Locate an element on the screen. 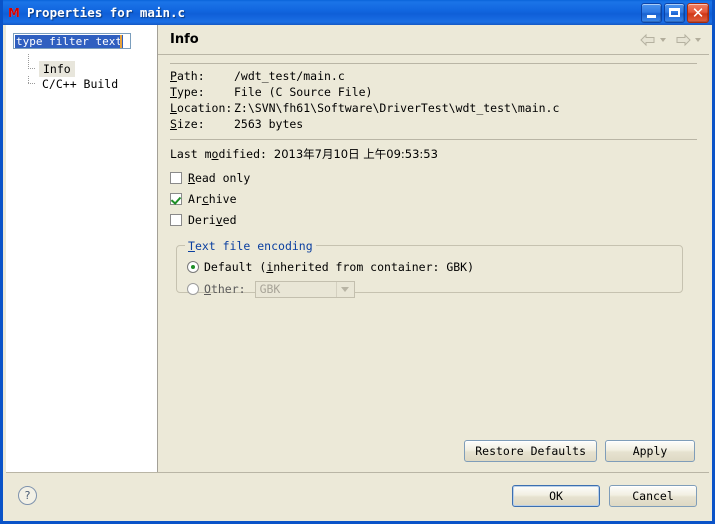 Image resolution: width=715 pixels, height=524 pixels. archive-label: Archive is located at coordinates (212, 199).